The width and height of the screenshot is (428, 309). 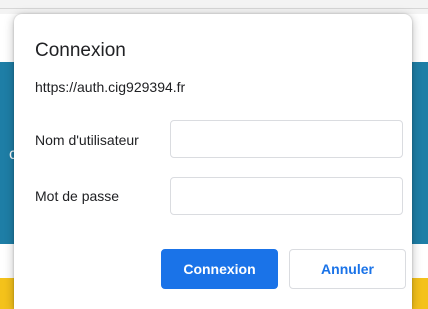 What do you see at coordinates (80, 50) in the screenshot?
I see `dialog-title: Connexion` at bounding box center [80, 50].